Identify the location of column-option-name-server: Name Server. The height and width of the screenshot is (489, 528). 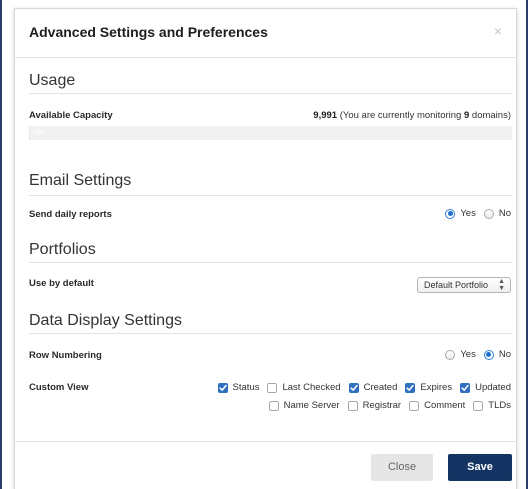
(304, 405).